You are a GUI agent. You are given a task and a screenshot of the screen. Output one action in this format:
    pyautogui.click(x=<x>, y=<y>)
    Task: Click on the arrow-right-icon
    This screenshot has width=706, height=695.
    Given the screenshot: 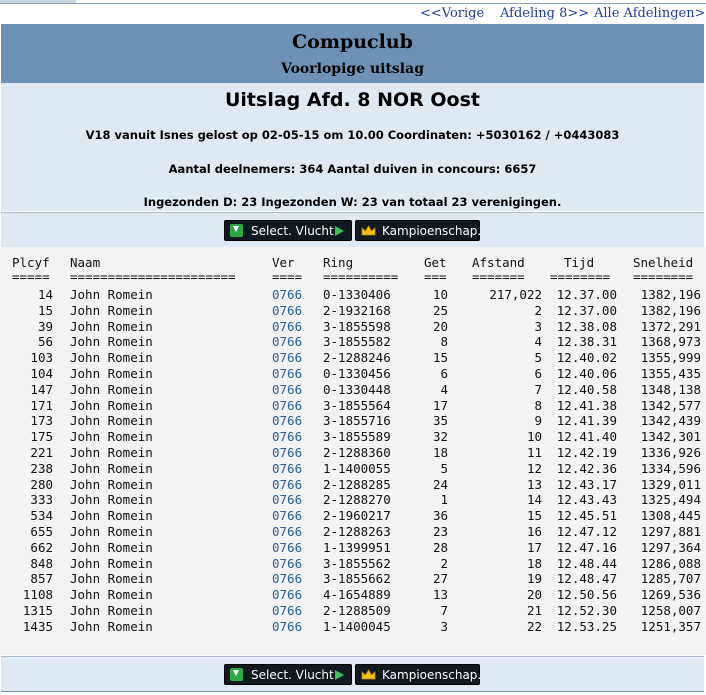 What is the action you would take?
    pyautogui.click(x=339, y=231)
    